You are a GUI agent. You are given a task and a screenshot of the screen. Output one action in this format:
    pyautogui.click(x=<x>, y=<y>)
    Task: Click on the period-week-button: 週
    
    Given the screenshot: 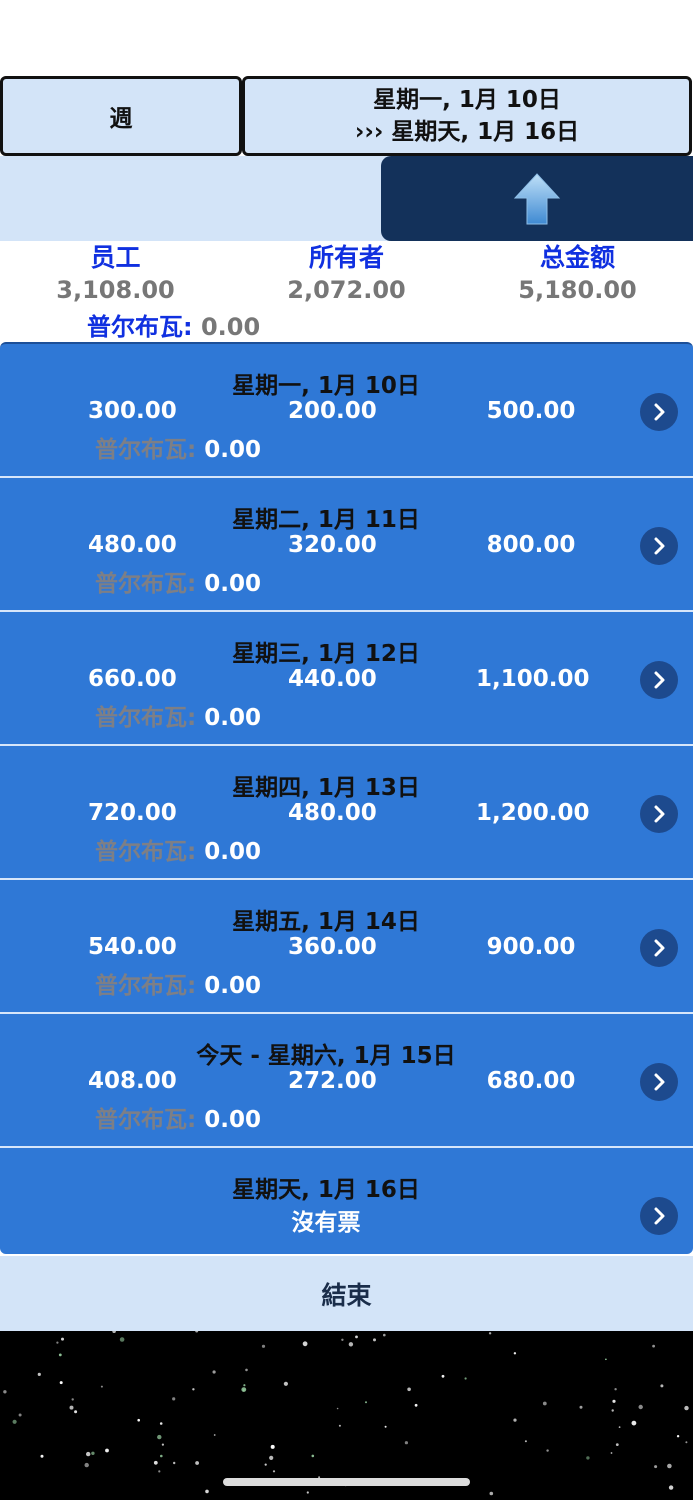 What is the action you would take?
    pyautogui.click(x=121, y=116)
    